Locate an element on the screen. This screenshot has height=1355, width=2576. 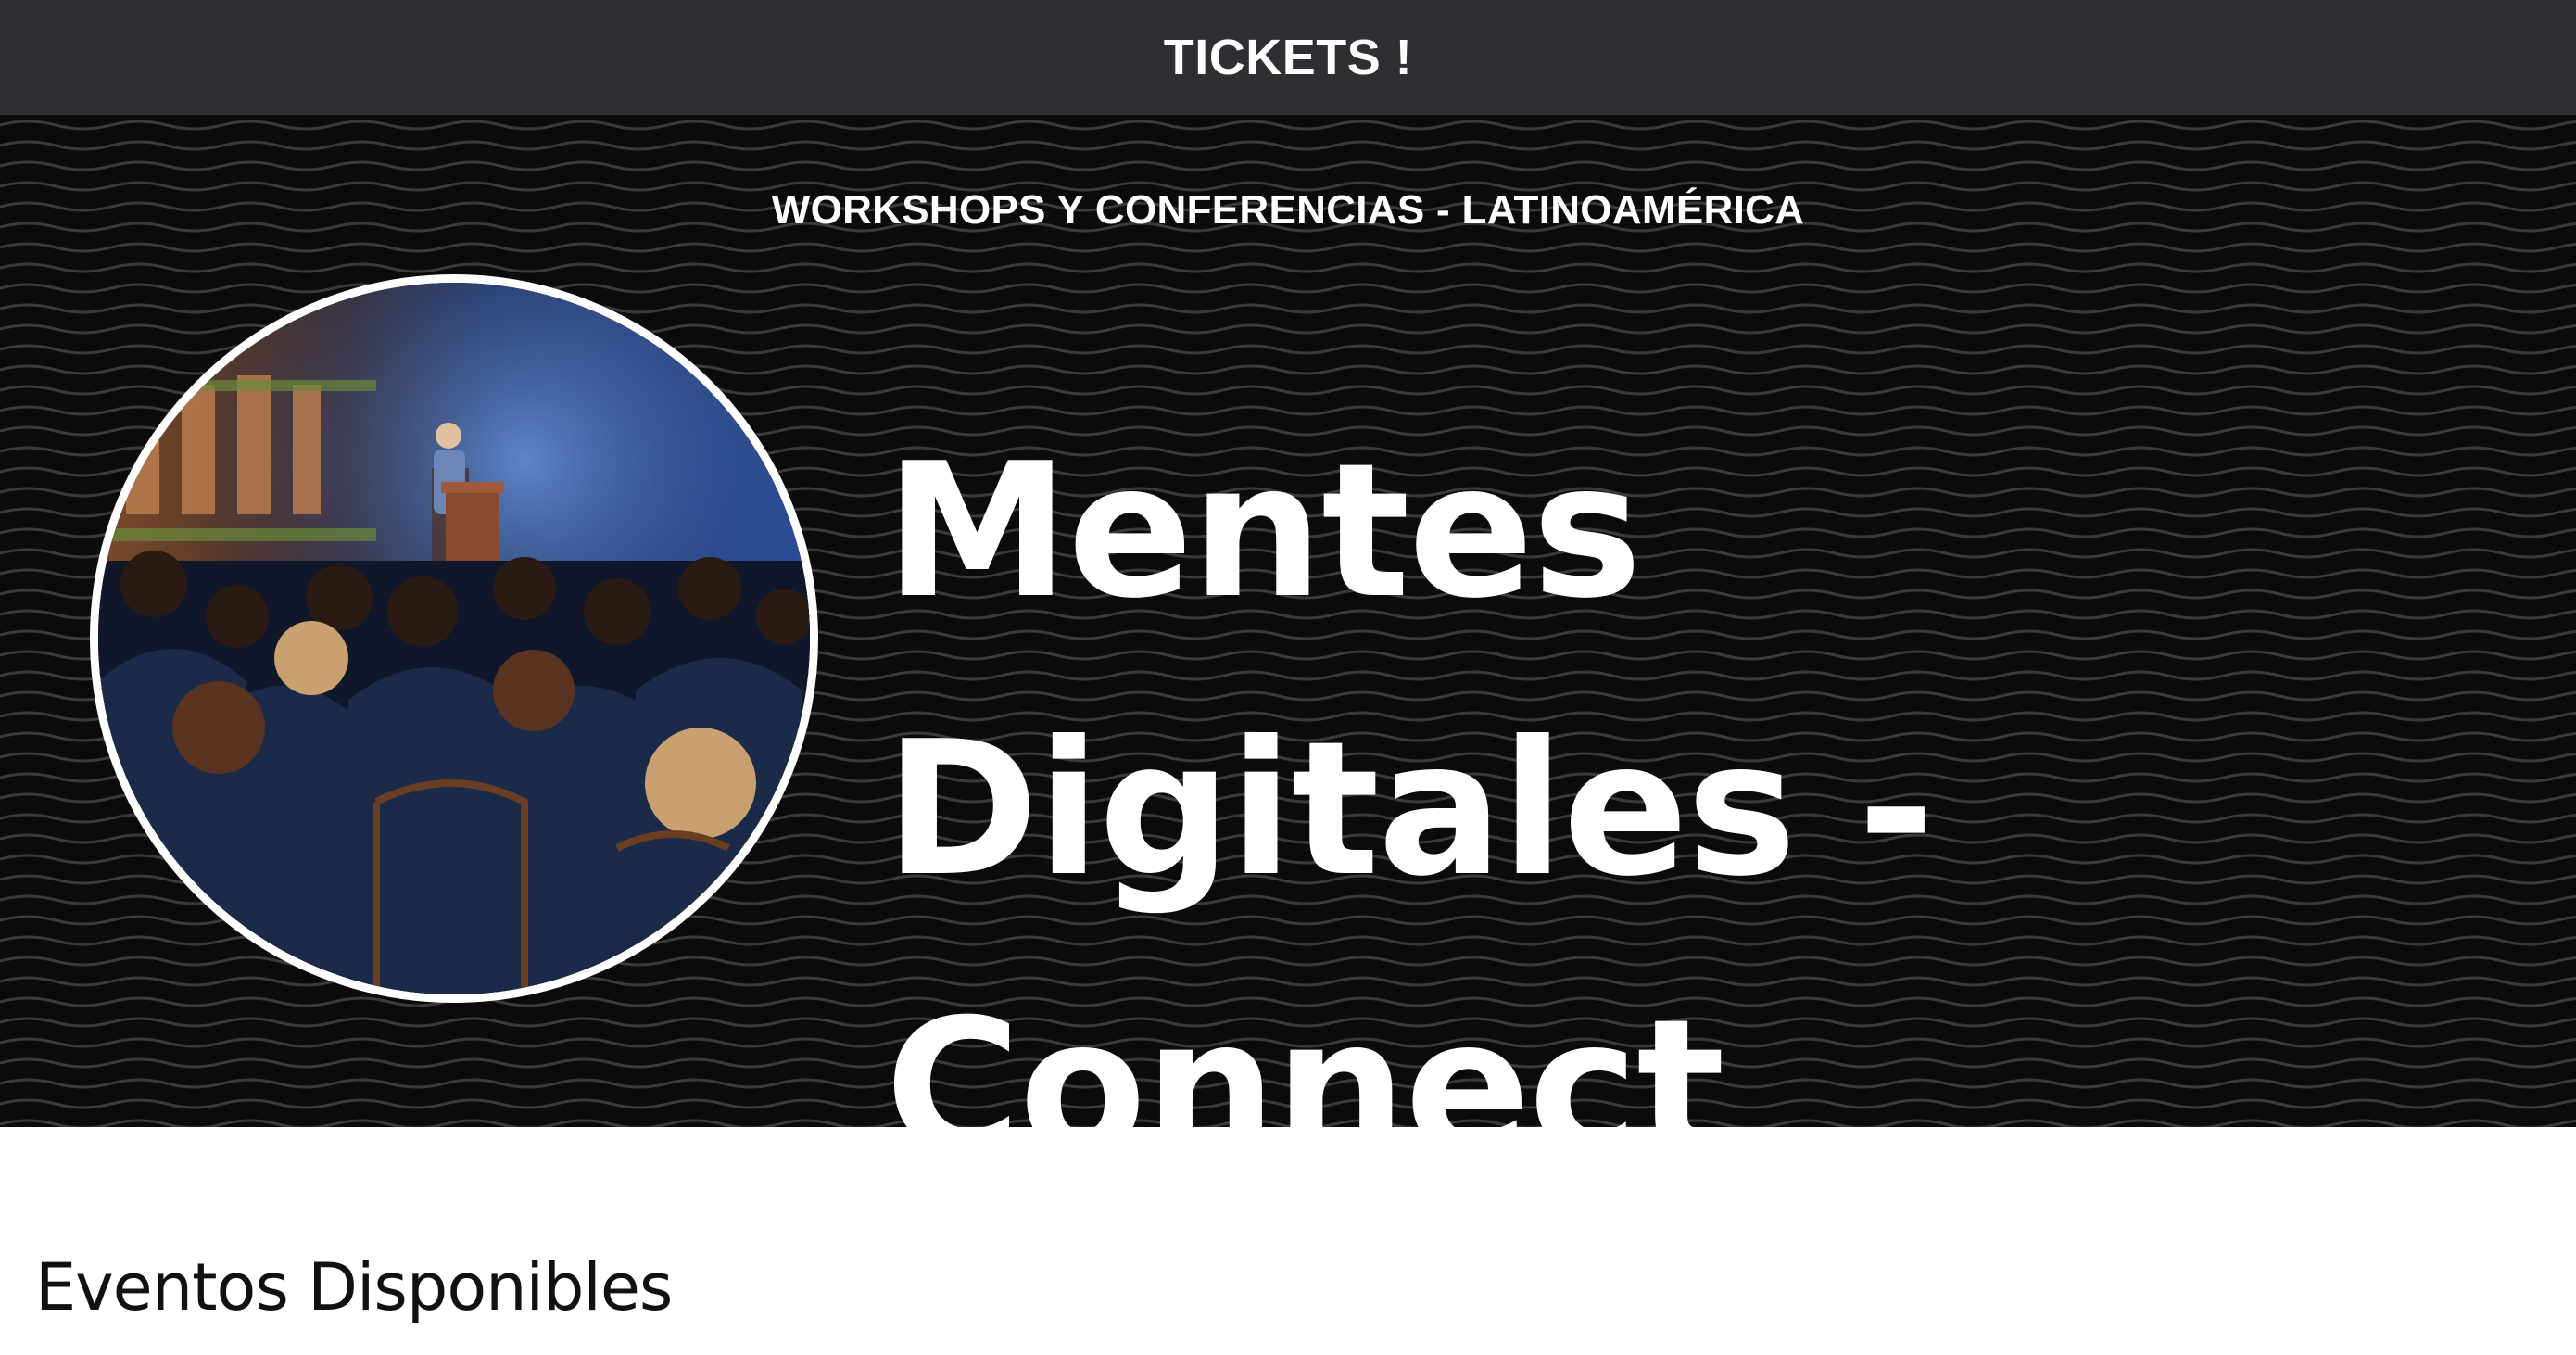
top-bar: TICKETS ! is located at coordinates (1288, 57).